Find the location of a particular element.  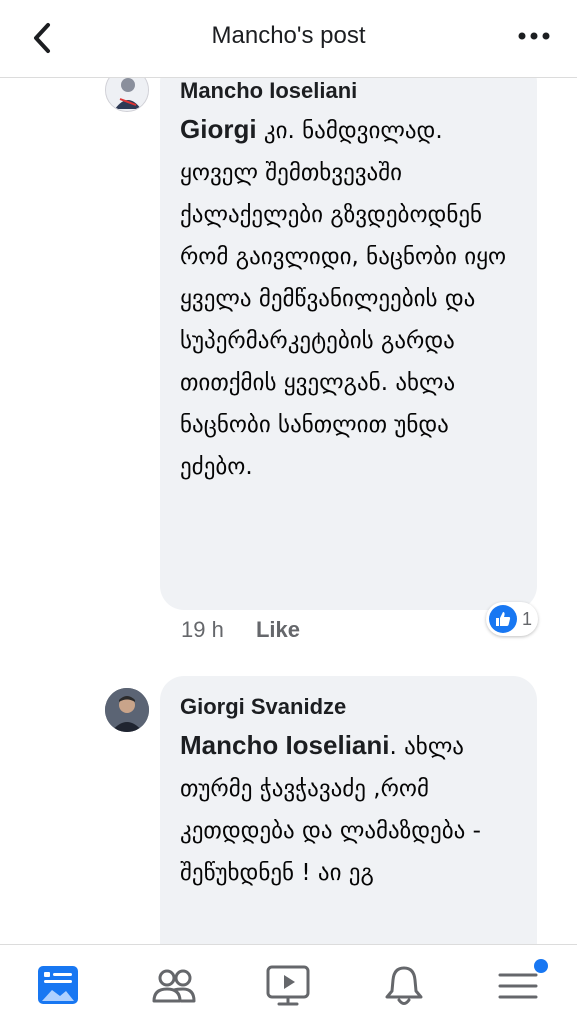

nav-news-feed is located at coordinates (58, 986).